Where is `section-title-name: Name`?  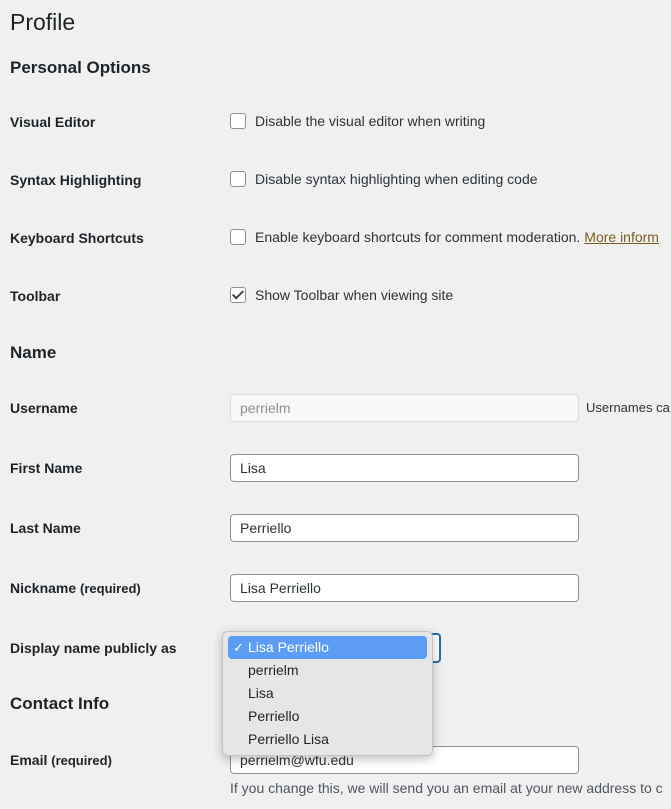 section-title-name: Name is located at coordinates (33, 352).